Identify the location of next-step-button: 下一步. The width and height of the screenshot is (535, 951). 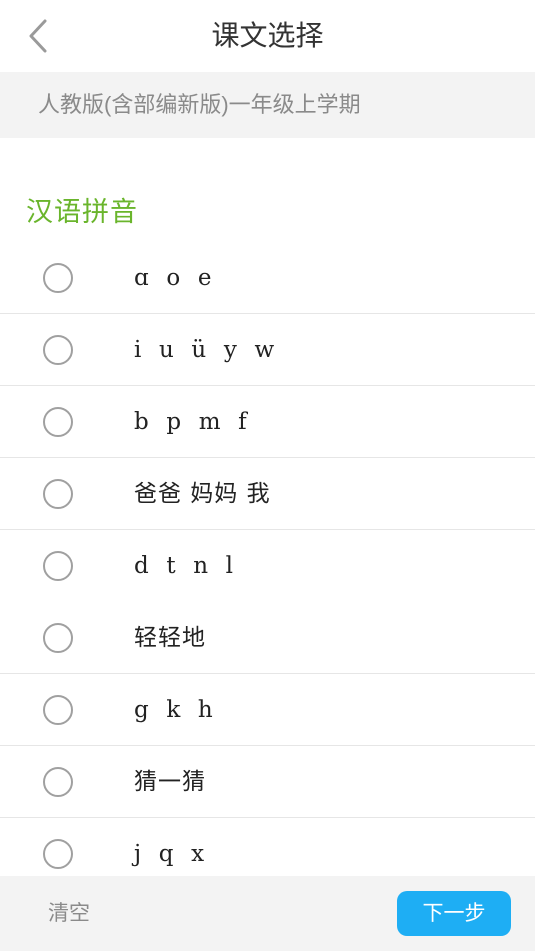
(454, 913).